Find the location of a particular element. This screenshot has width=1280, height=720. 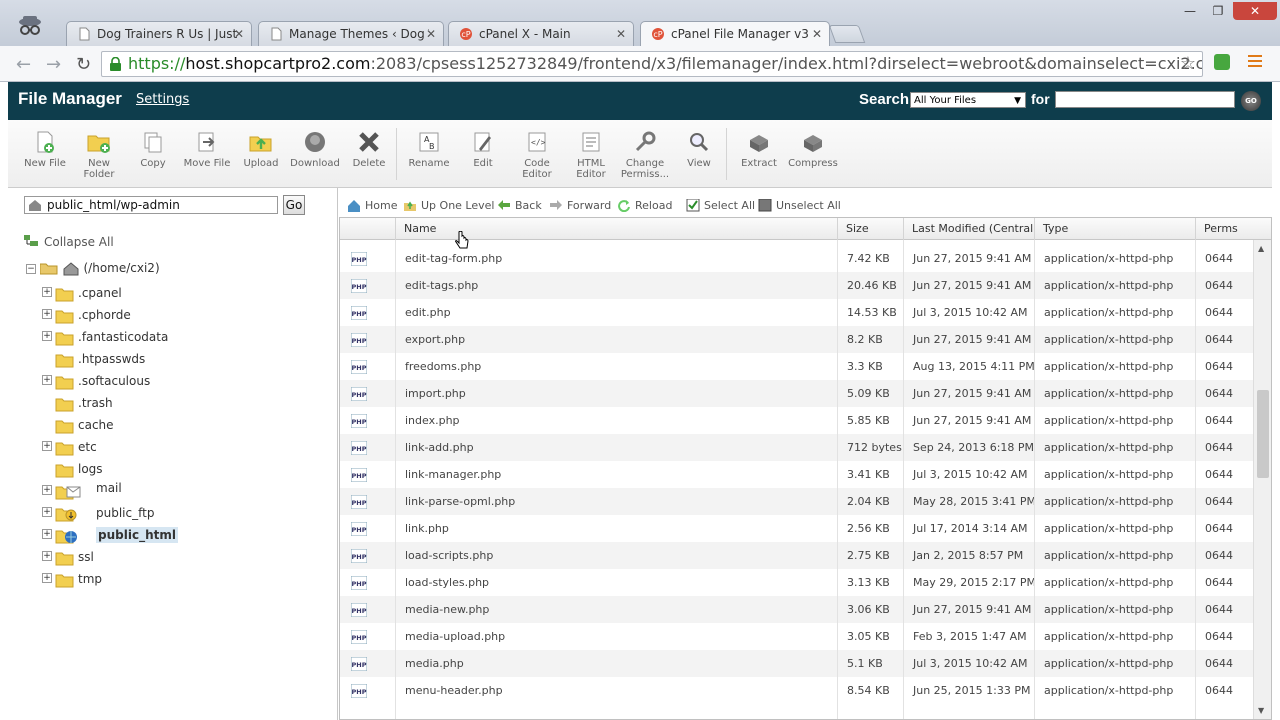

vertical-scrollbar: ▲ ▼ is located at coordinates (1262, 479).